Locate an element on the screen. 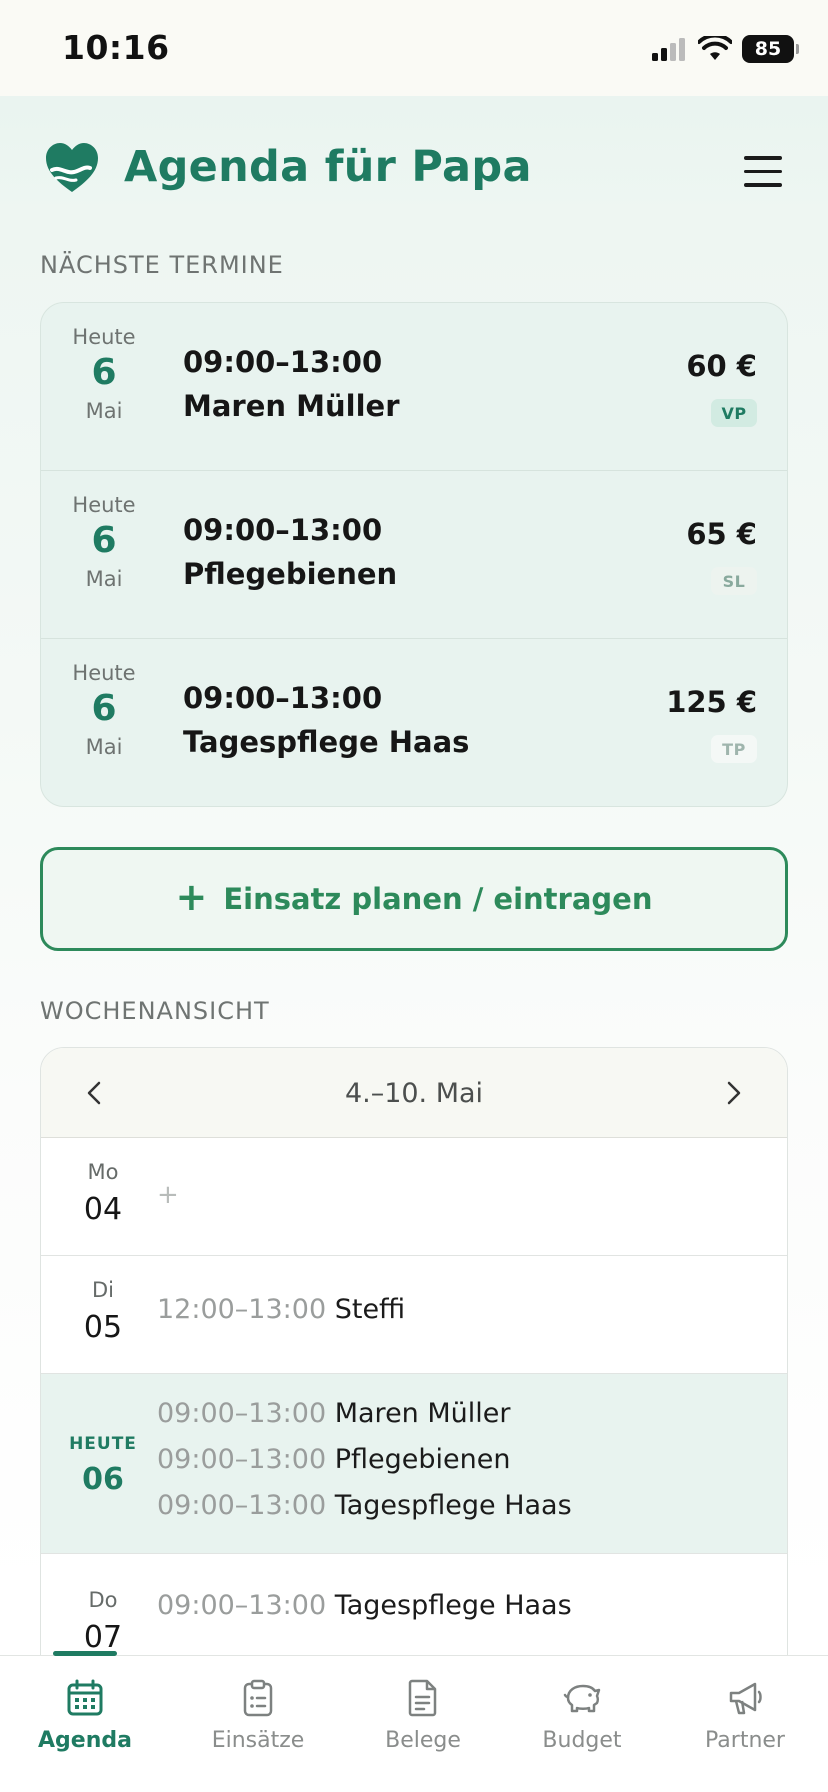 This screenshot has height=1792, width=828. week-range: 4.–10. Mai is located at coordinates (414, 1093).